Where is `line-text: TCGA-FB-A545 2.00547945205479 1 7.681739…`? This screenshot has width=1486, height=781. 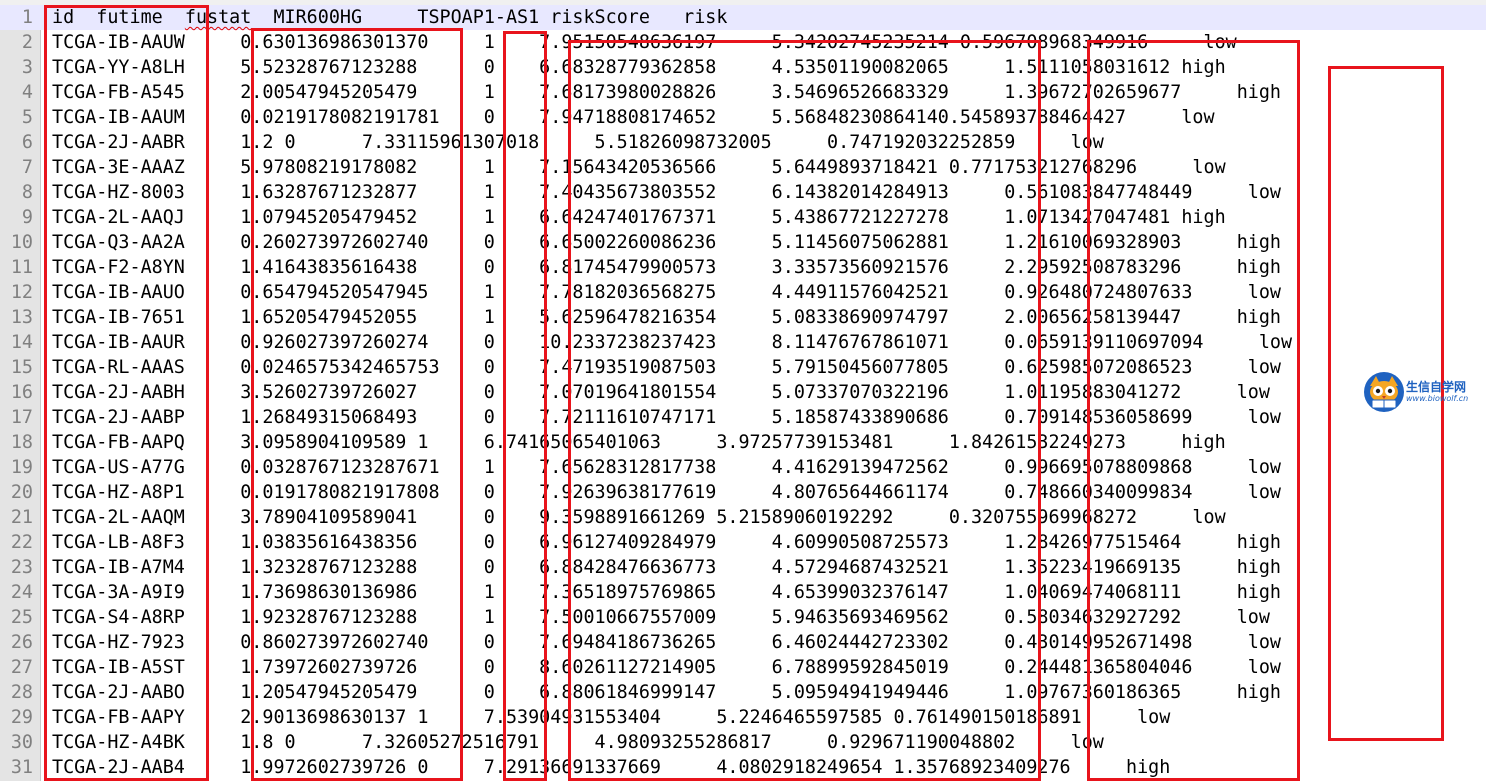
line-text: TCGA-FB-A545 2.00547945205479 1 7.681739… is located at coordinates (667, 92).